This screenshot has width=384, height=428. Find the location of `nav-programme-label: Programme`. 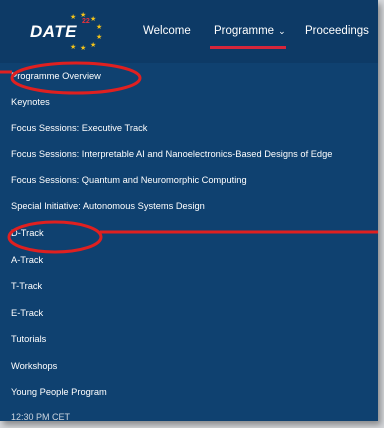

nav-programme-label: Programme is located at coordinates (244, 31).